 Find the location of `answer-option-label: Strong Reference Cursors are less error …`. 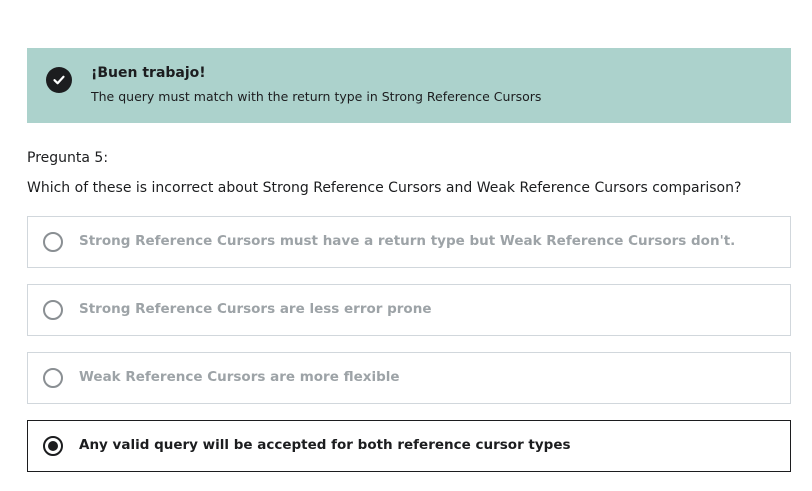

answer-option-label: Strong Reference Cursors are less error … is located at coordinates (255, 309).